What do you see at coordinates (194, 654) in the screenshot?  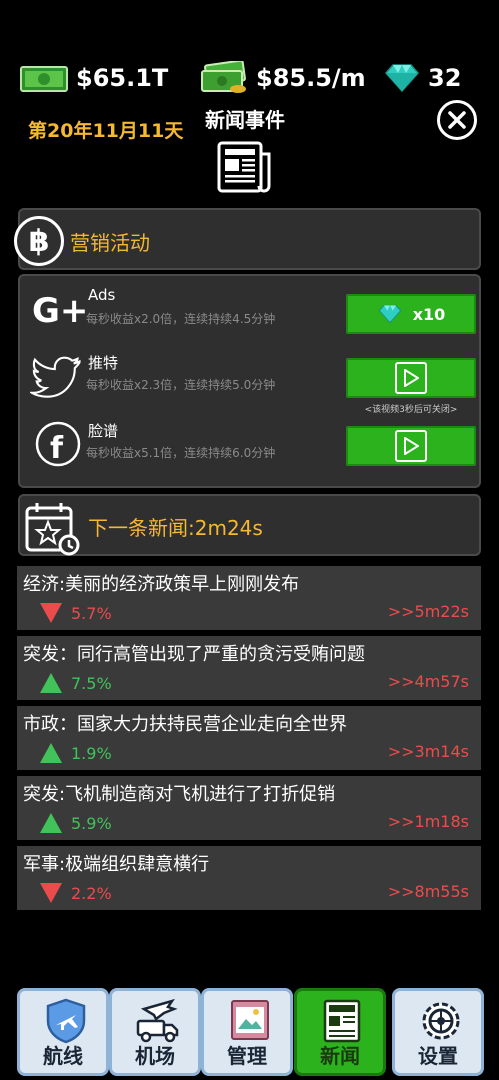 I see `news-headline: 突发：同行高管出现了严重的贪污受贿问题` at bounding box center [194, 654].